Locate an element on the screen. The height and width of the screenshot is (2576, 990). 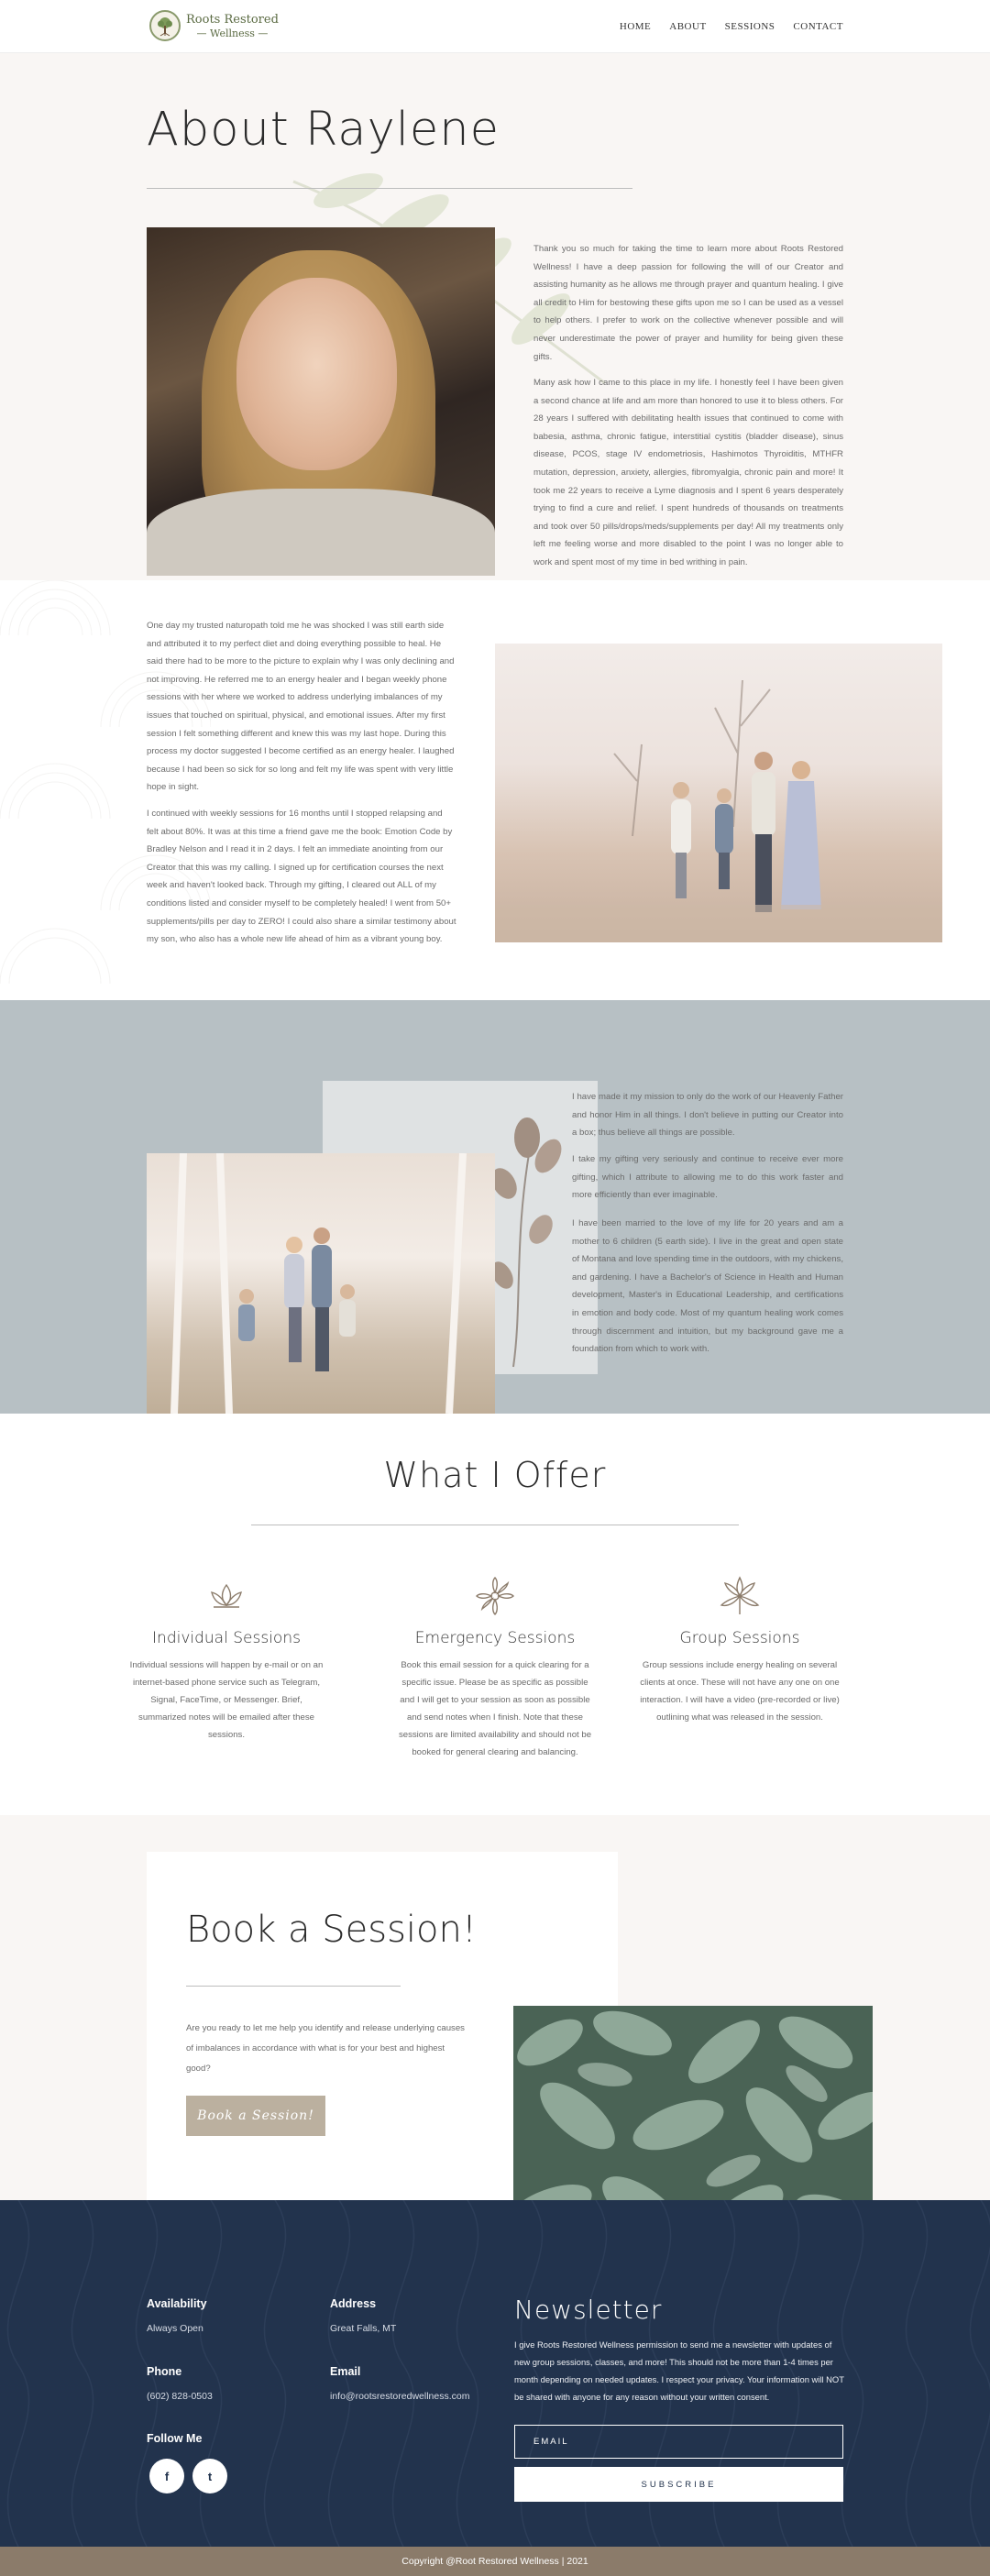
lotus-icon is located at coordinates (226, 1595).